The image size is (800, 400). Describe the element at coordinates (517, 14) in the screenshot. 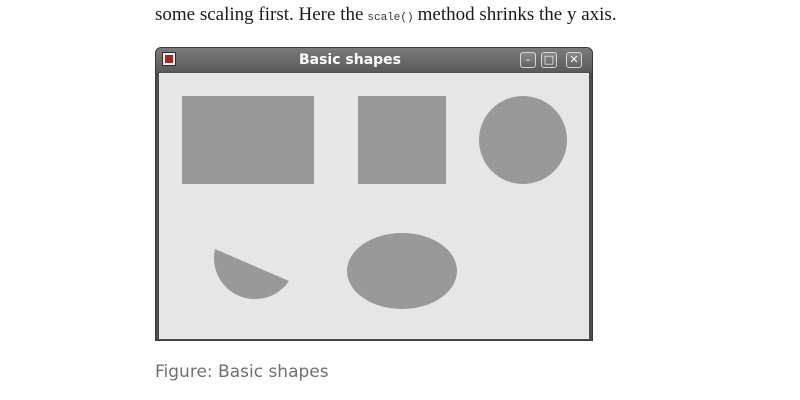

I see `paragraph-text-end: method shrinks the y axis.` at that location.